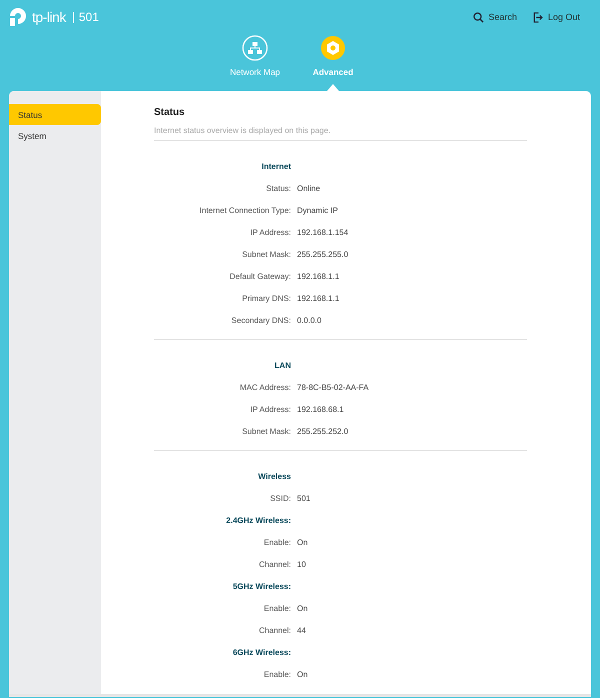  I want to click on subsection-heading: 5GHz Wireless:, so click(261, 586).